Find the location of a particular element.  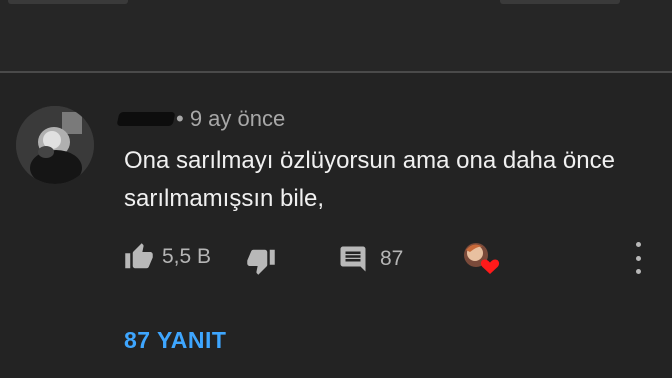

like-button: 5,5 B is located at coordinates (167, 257).